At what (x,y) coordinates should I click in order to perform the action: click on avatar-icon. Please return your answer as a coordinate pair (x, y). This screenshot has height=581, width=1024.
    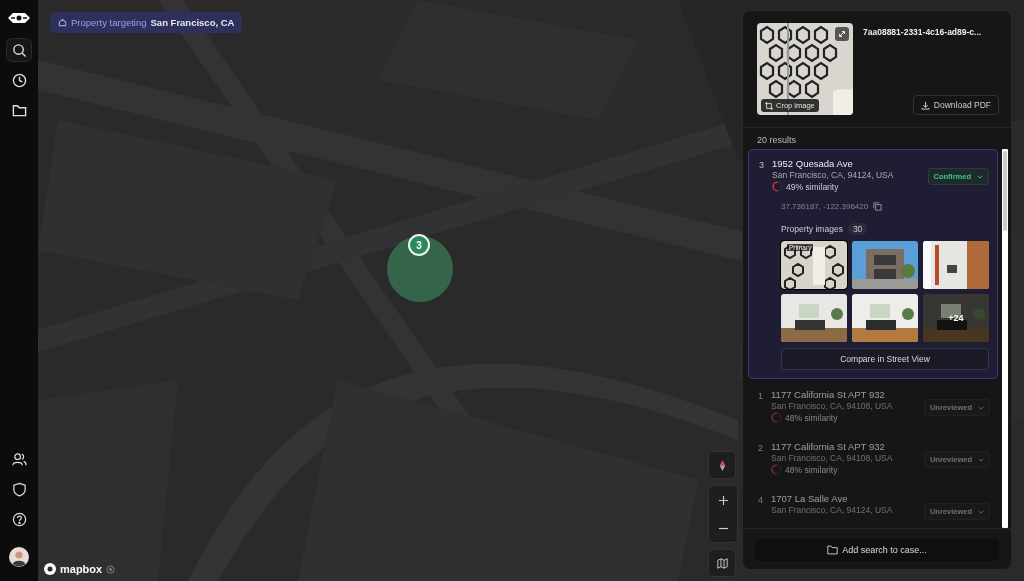
    Looking at the image, I should click on (19, 557).